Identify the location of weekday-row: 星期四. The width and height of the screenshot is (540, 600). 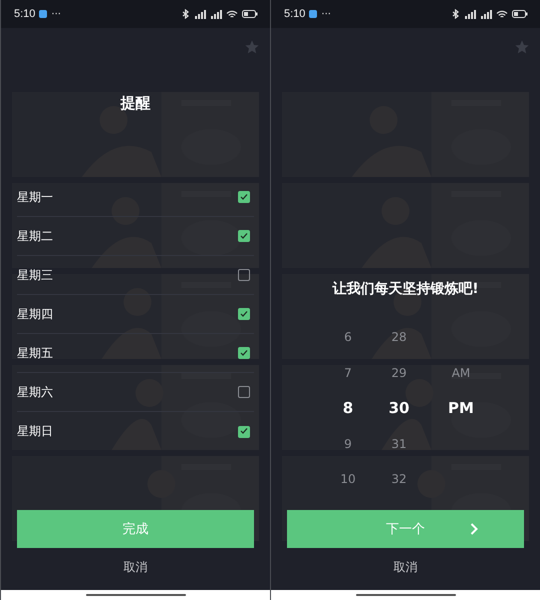
(135, 314).